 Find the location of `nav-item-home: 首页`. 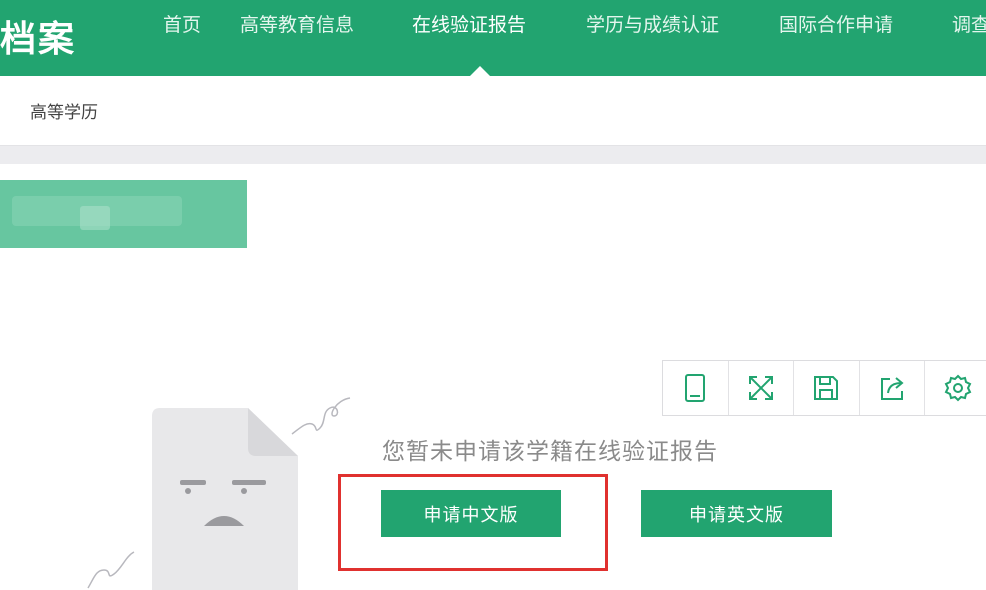

nav-item-home: 首页 is located at coordinates (182, 25).